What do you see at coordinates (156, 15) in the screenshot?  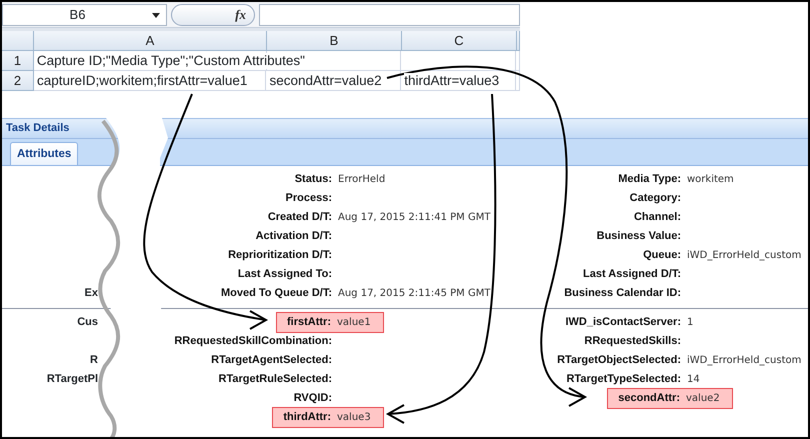 I see `caret-icon` at bounding box center [156, 15].